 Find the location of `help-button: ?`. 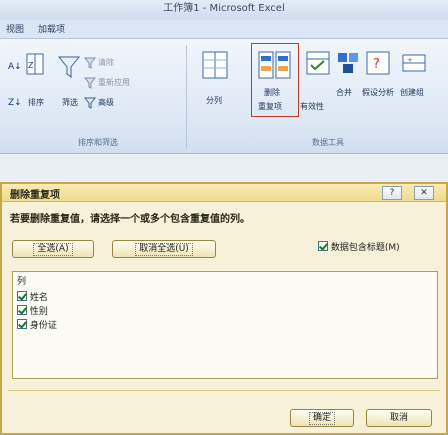

help-button: ? is located at coordinates (392, 193).